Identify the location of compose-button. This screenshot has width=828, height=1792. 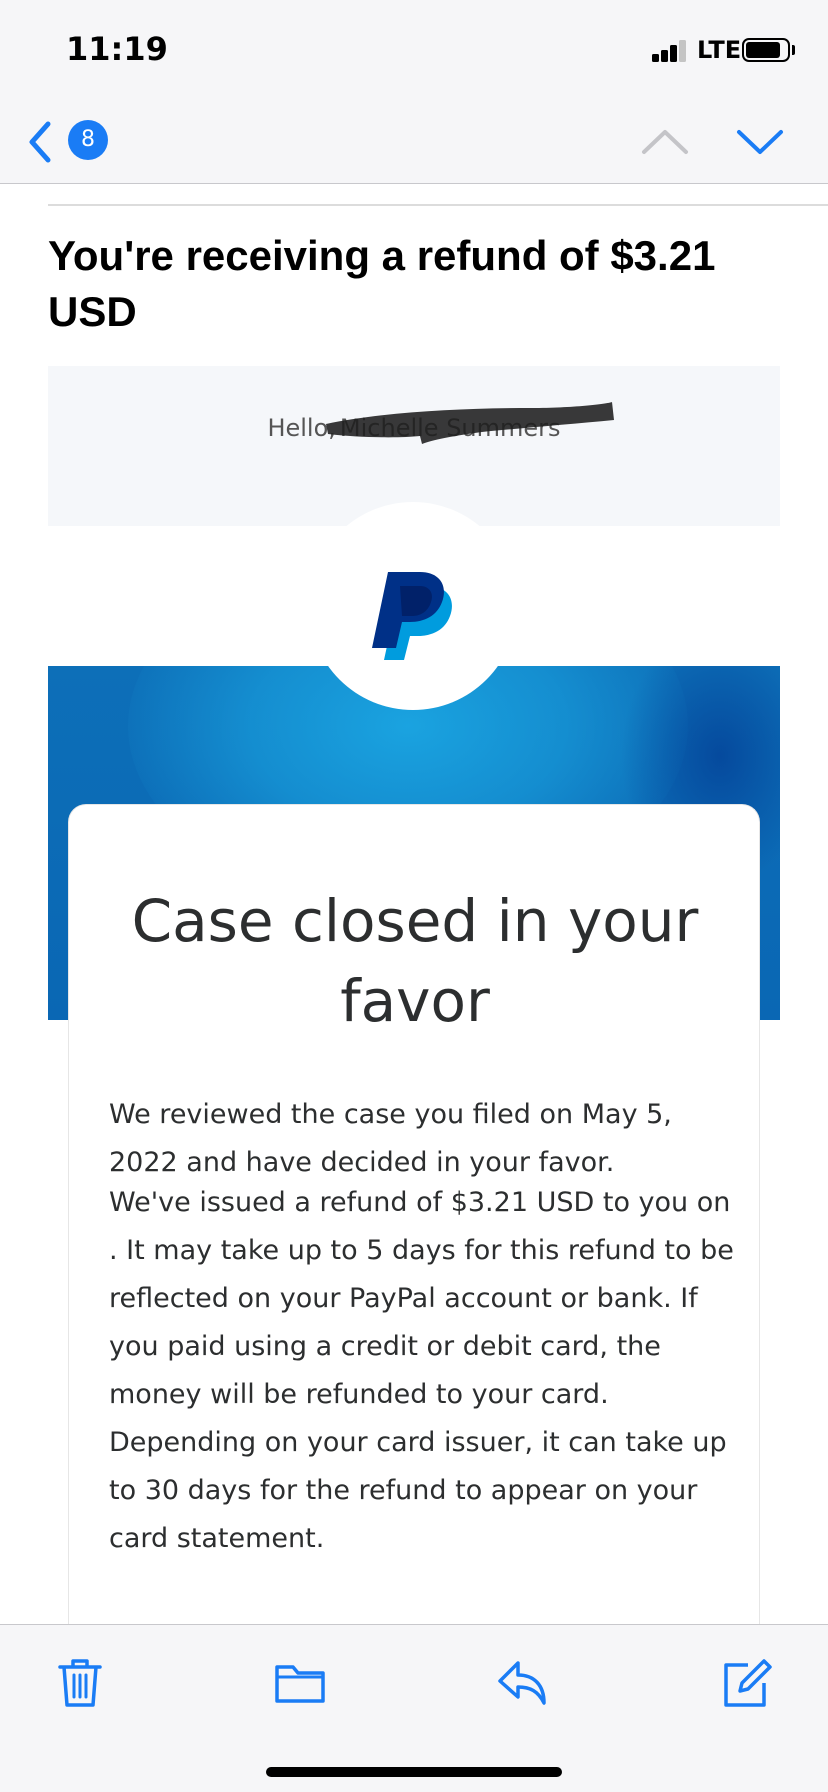
(746, 1683).